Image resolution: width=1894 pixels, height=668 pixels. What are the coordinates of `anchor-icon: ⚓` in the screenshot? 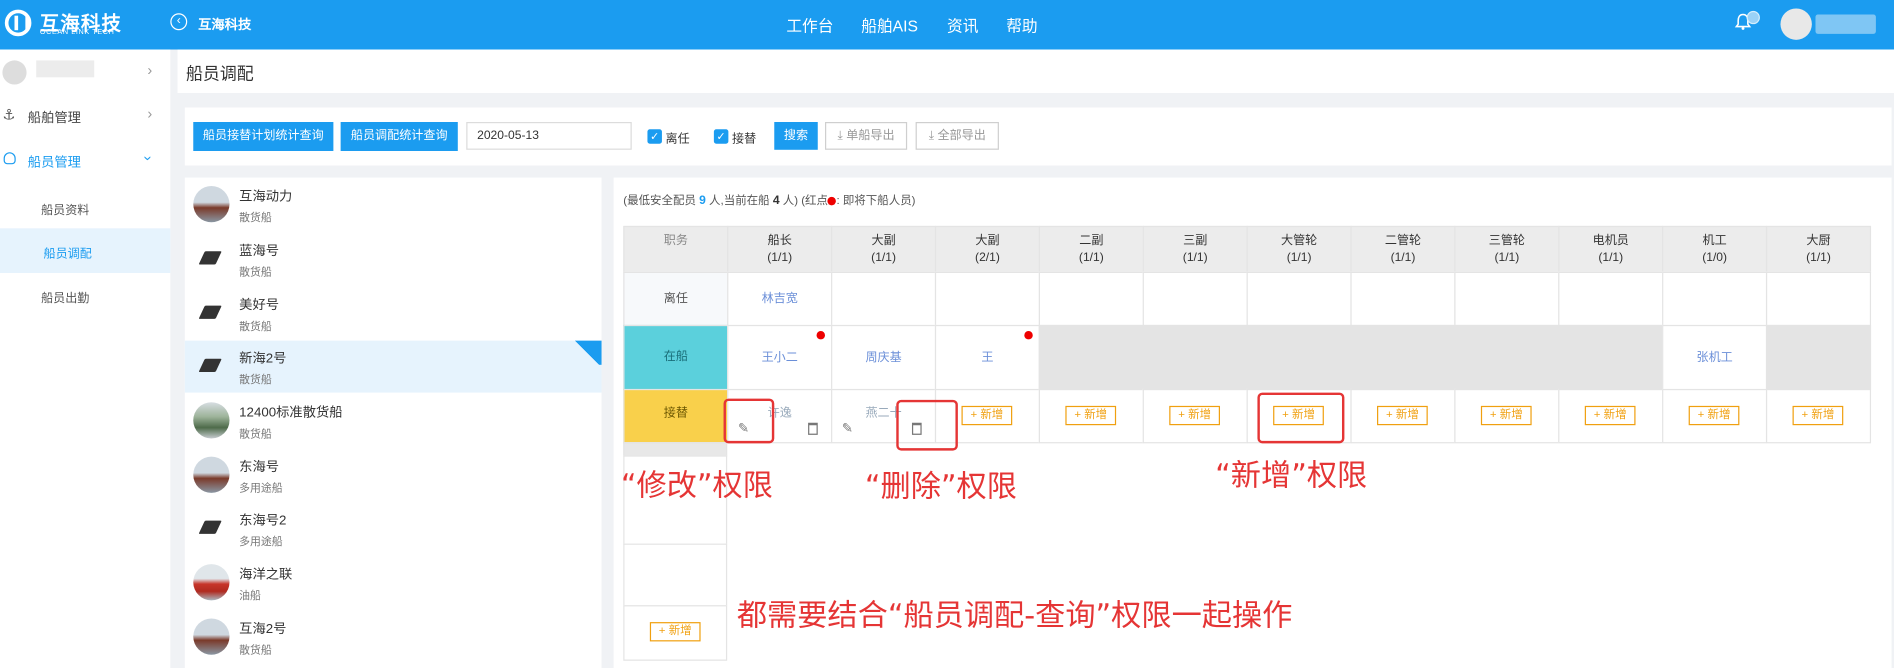 It's located at (9, 115).